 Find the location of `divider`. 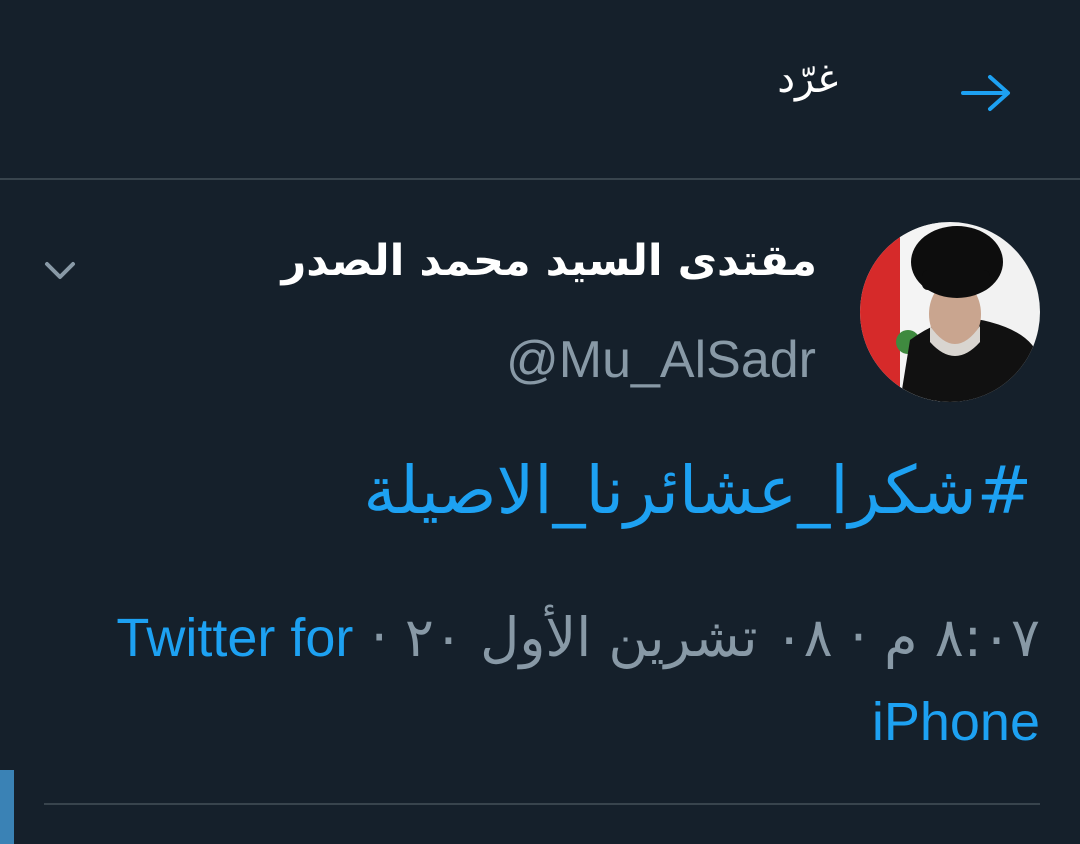

divider is located at coordinates (542, 804).